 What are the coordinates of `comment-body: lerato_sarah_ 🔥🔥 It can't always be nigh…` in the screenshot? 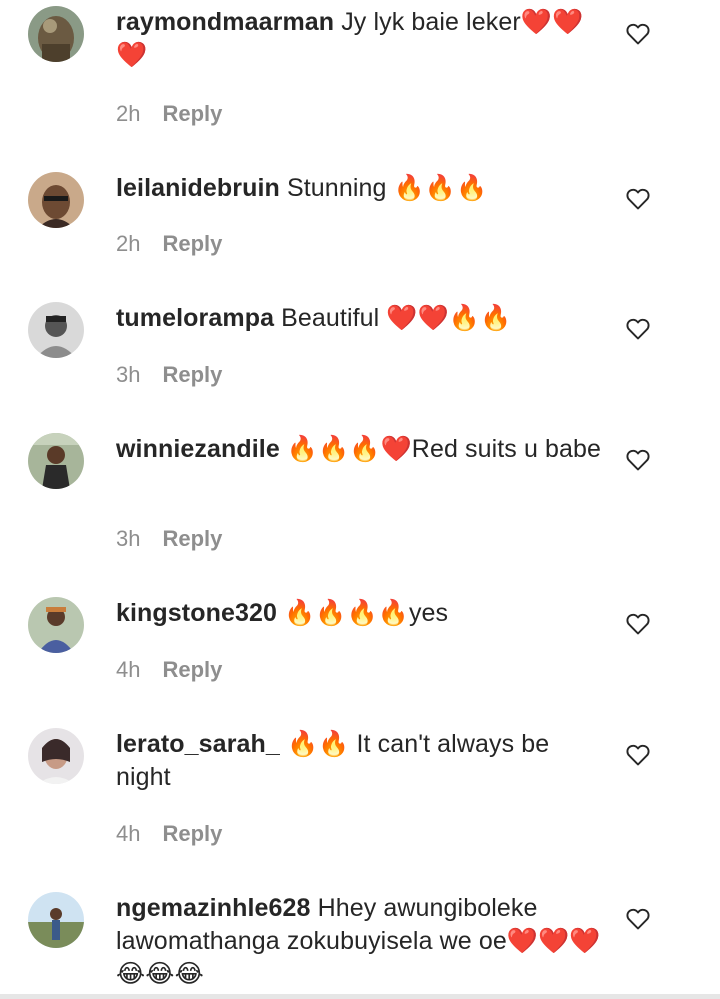 It's located at (361, 761).